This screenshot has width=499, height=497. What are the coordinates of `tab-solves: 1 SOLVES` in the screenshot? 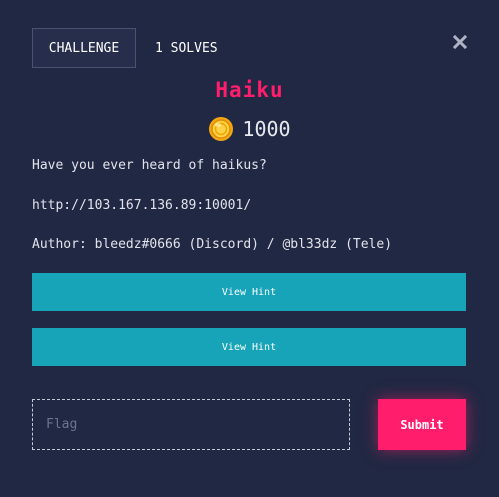 It's located at (186, 48).